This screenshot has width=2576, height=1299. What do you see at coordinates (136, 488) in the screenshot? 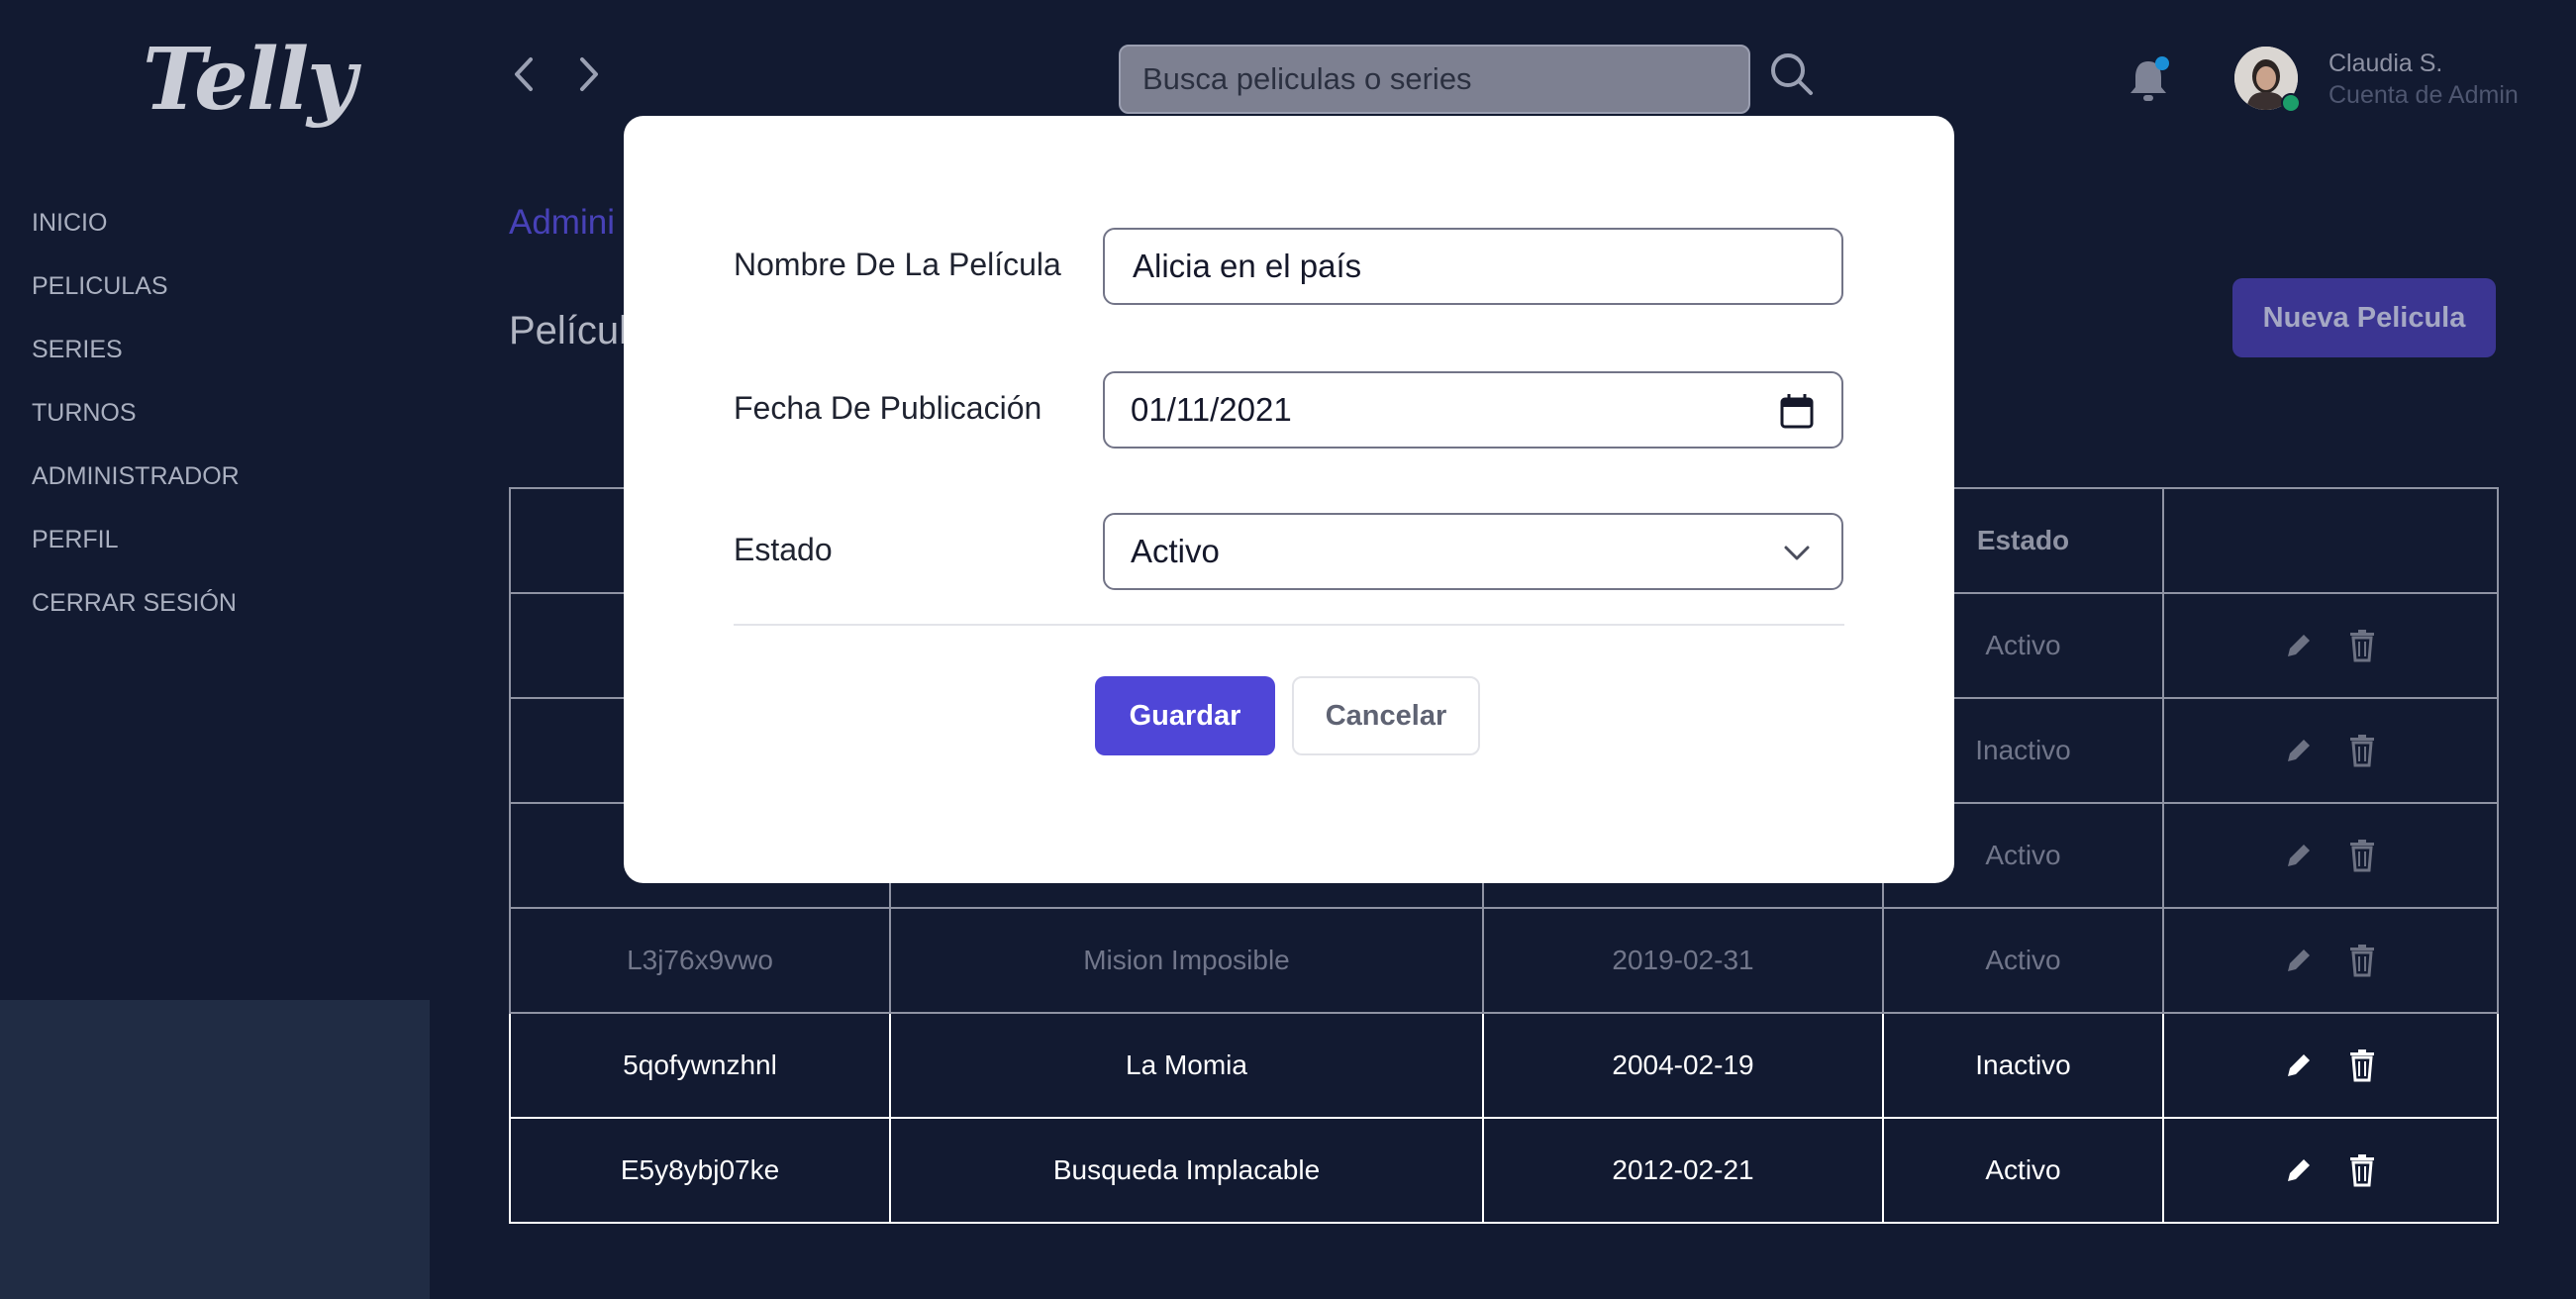
I see `sidebar-item-administrador: ADMINISTRADOR` at bounding box center [136, 488].